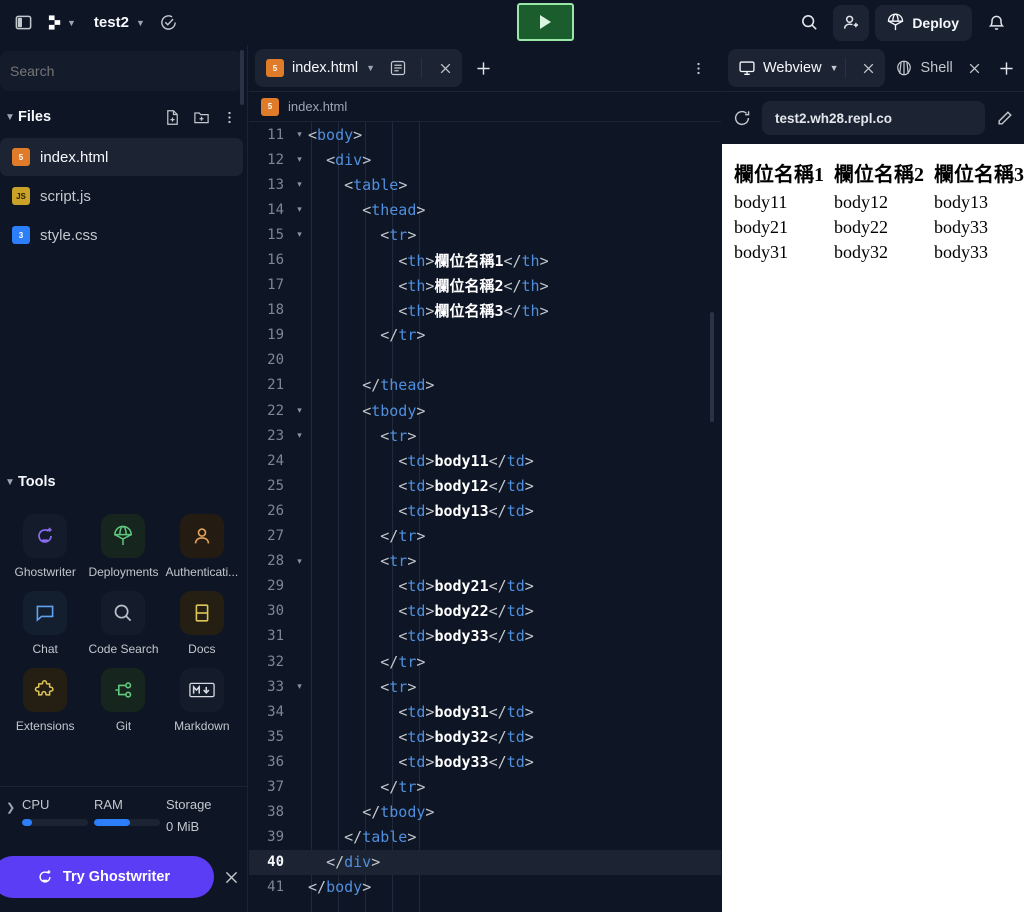 The height and width of the screenshot is (912, 1024). What do you see at coordinates (229, 117) in the screenshot?
I see `kebab-menu-icon` at bounding box center [229, 117].